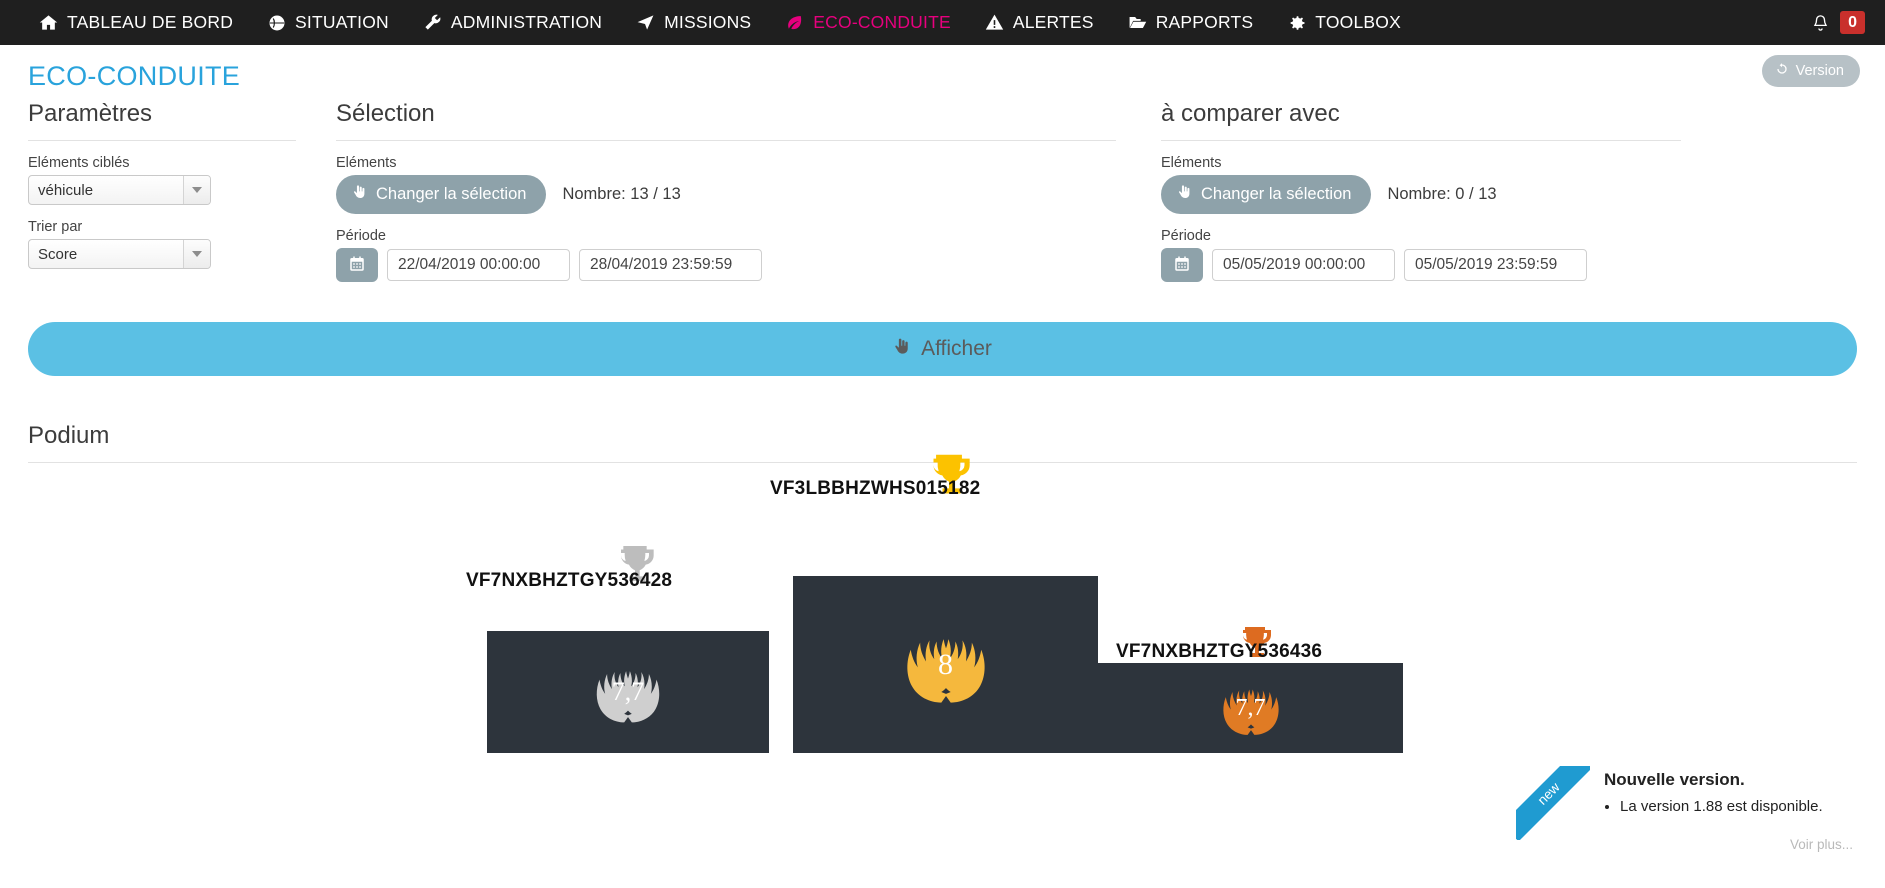  Describe the element at coordinates (478, 265) in the screenshot. I see `selection-date-start-input` at that location.